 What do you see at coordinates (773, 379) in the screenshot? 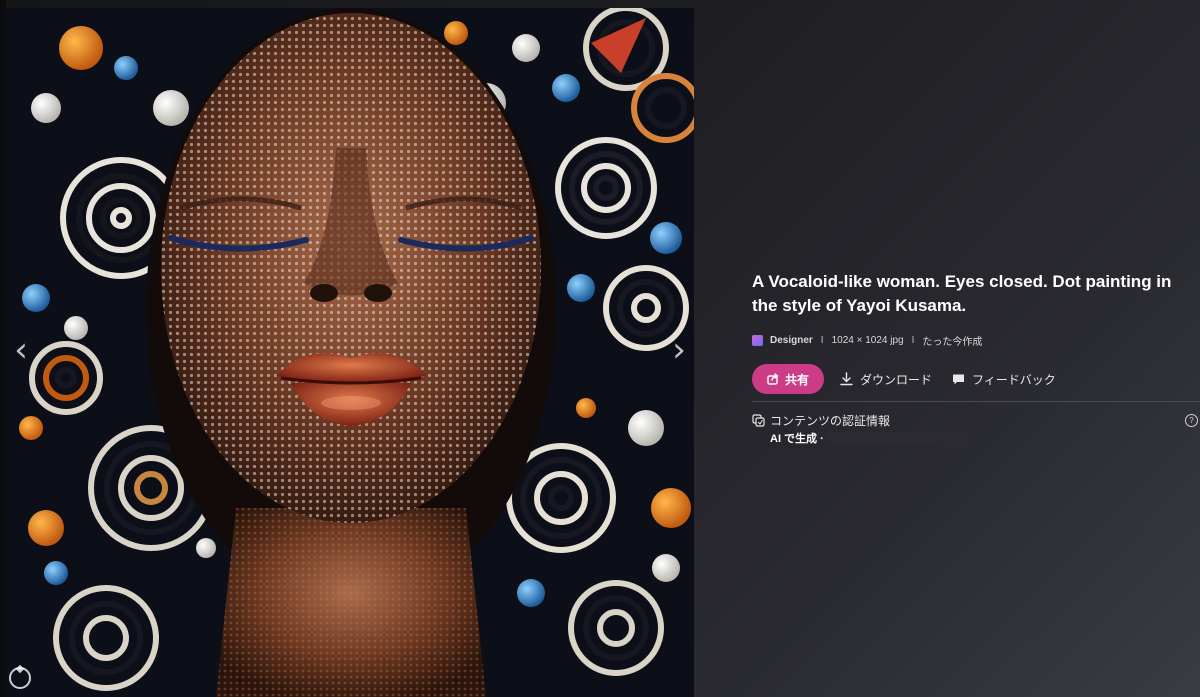
I see `share-icon` at bounding box center [773, 379].